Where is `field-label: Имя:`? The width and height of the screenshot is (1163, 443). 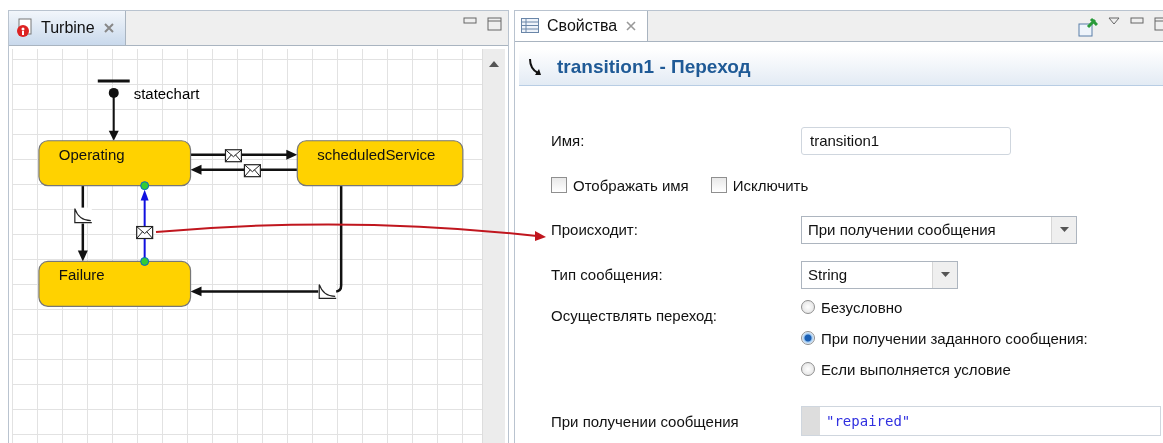 field-label: Имя: is located at coordinates (568, 140).